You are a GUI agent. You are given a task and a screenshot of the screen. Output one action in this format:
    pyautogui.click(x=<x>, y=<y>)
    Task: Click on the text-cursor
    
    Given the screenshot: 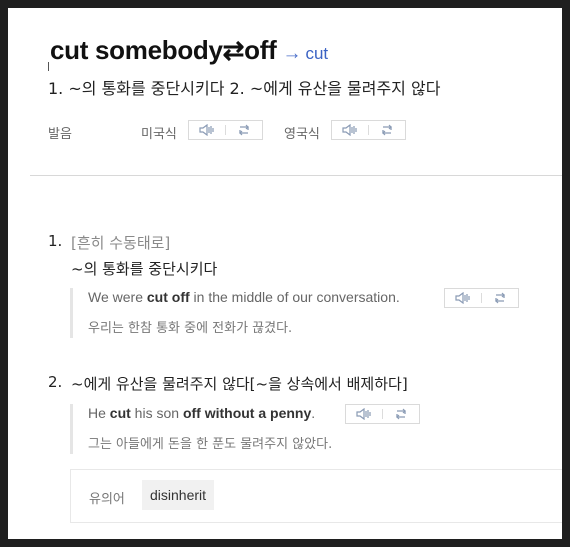 What is the action you would take?
    pyautogui.click(x=48, y=66)
    